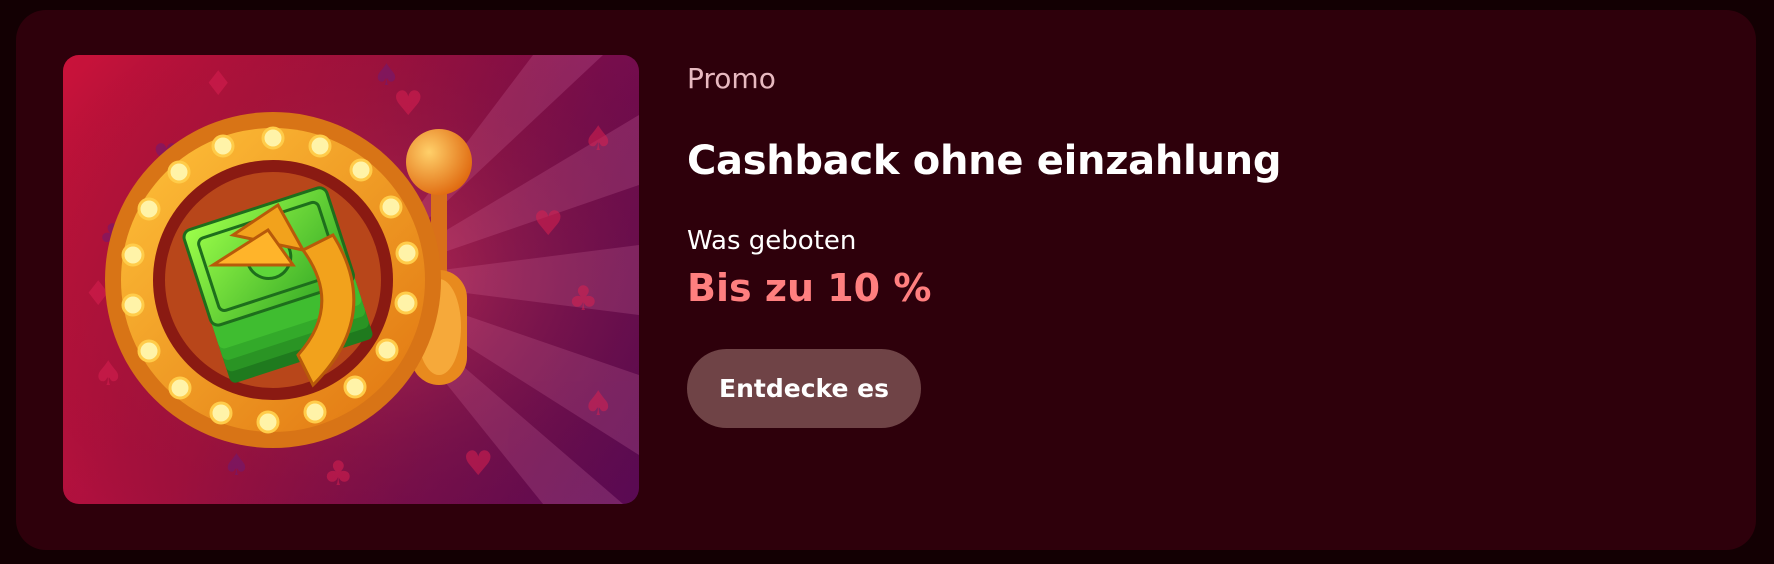  What do you see at coordinates (809, 288) in the screenshot?
I see `offer-value: Bis zu 10 %` at bounding box center [809, 288].